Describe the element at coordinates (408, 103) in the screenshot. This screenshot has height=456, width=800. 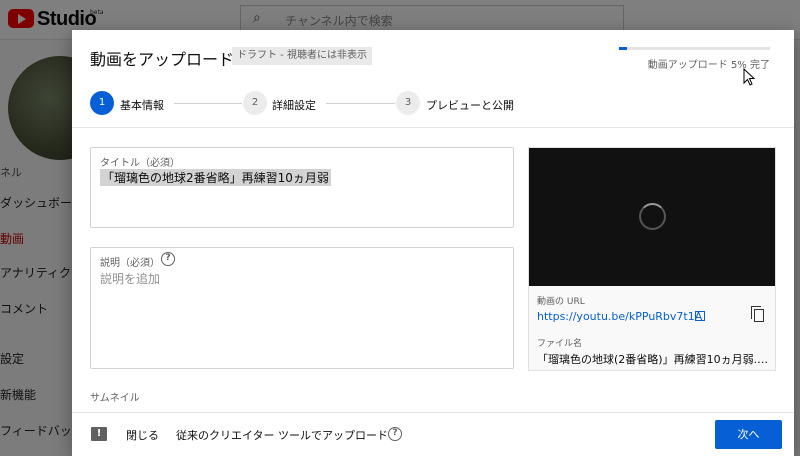
I see `step-3-number: 3` at that location.